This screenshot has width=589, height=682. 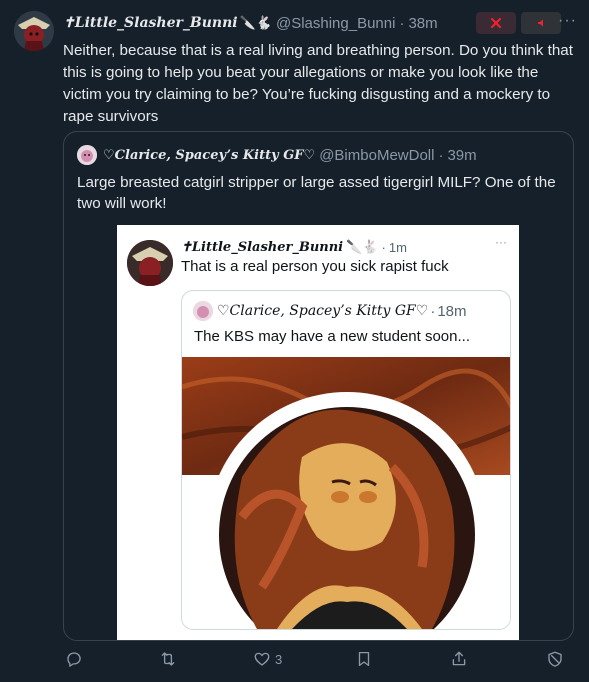 I want to click on like-button: 3, so click(x=267, y=659).